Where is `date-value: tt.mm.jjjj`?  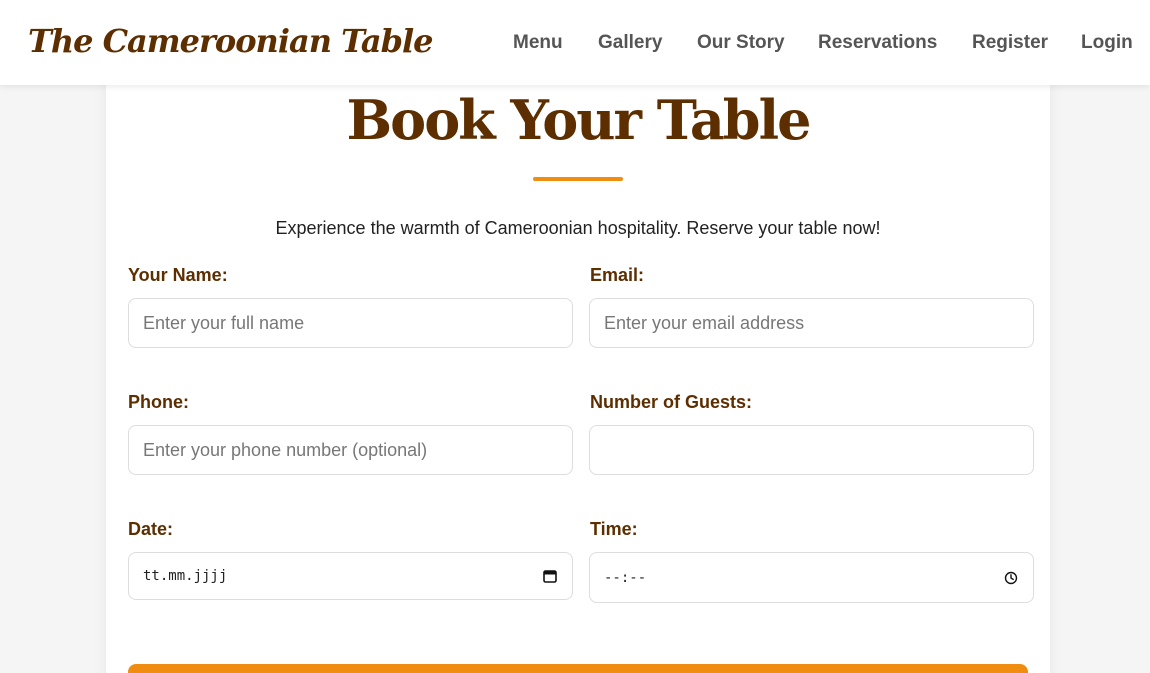
date-value: tt.mm.jjjj is located at coordinates (185, 576).